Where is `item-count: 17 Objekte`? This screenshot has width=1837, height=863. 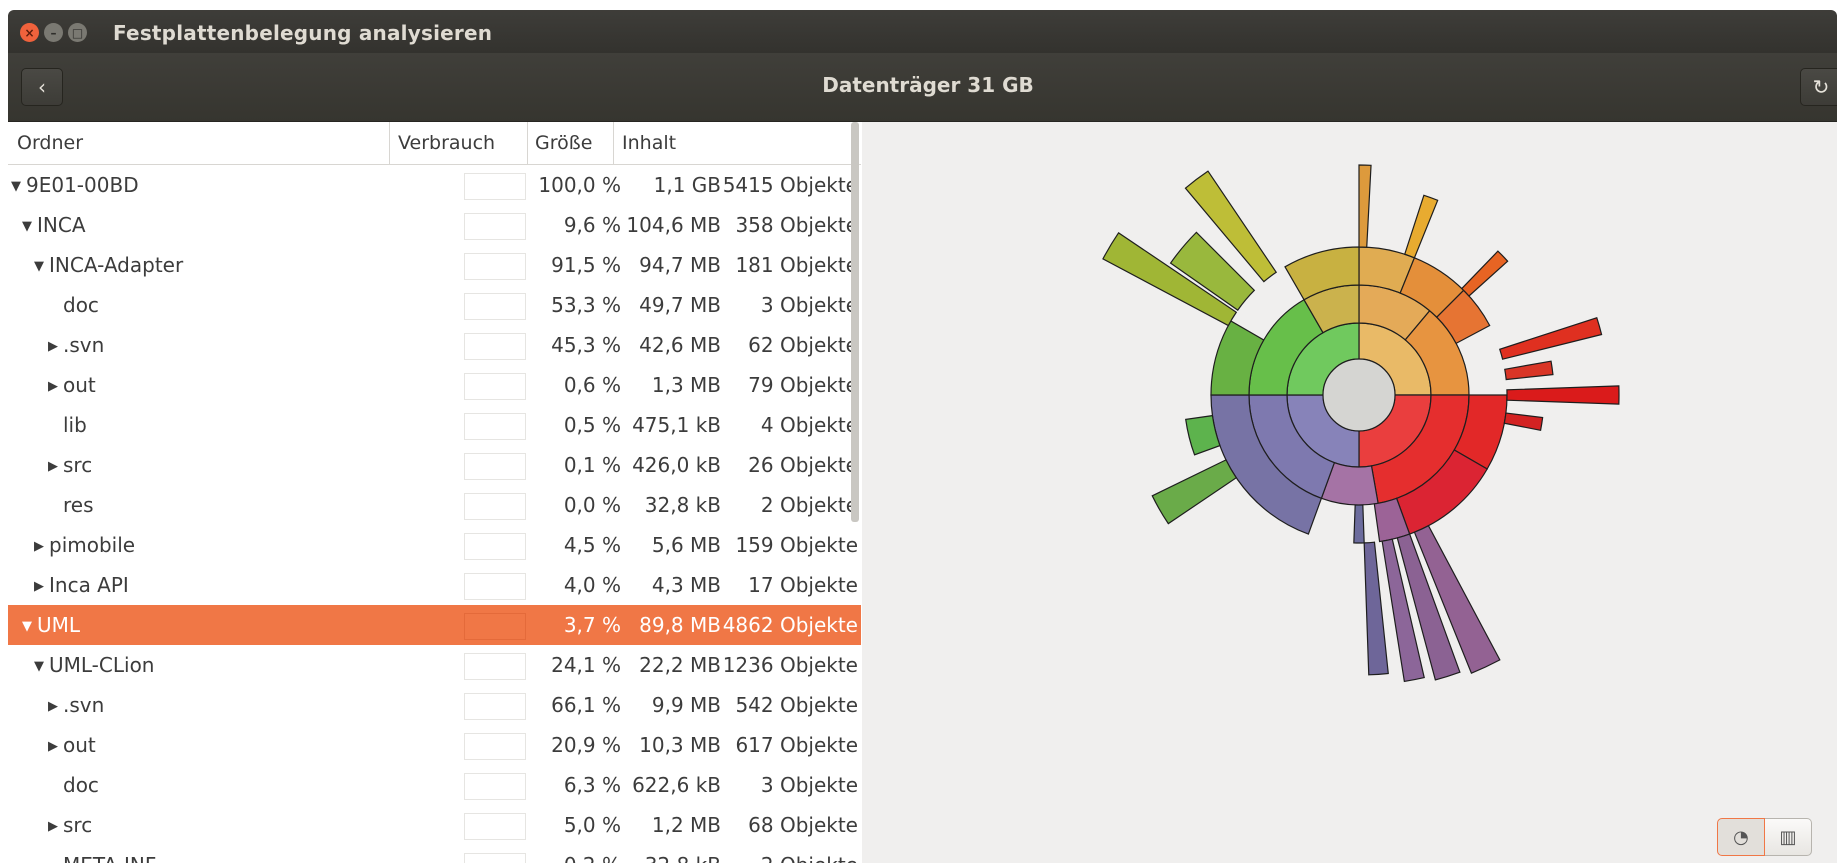 item-count: 17 Objekte is located at coordinates (803, 585).